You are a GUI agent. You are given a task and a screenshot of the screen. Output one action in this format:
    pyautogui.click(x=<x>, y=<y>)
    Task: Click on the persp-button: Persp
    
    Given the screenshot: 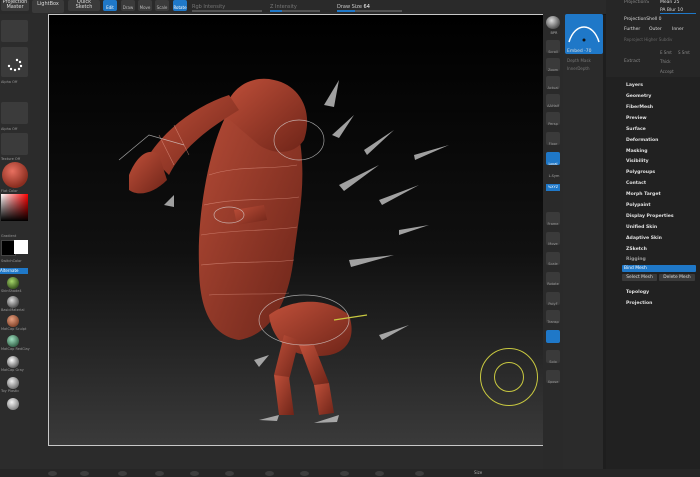 What is the action you would take?
    pyautogui.click(x=553, y=119)
    